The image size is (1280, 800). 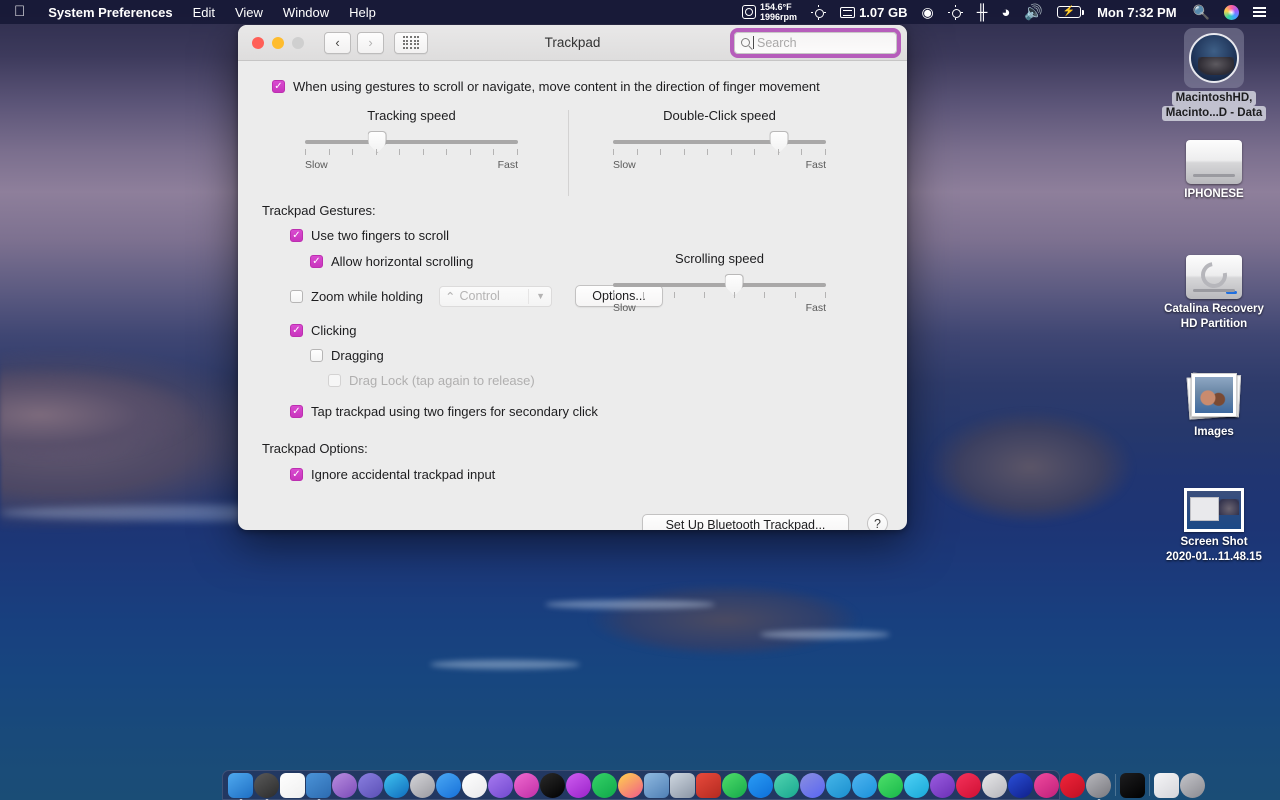 I want to click on eye-monitor-icon: ◉, so click(x=927, y=12).